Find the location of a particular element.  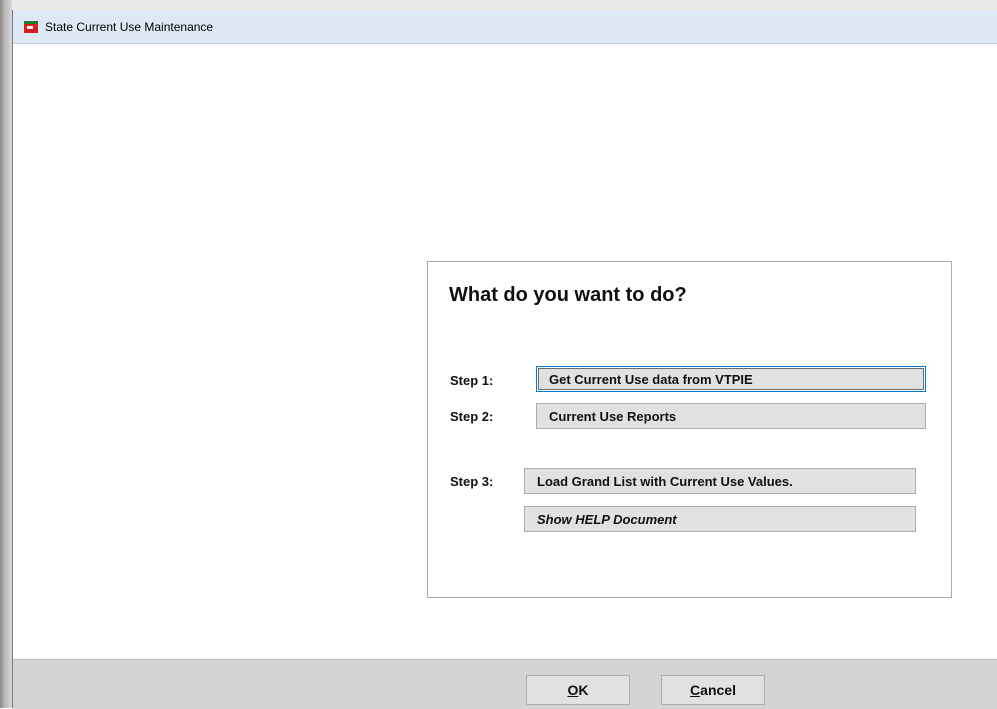

app-icon-mark is located at coordinates (30, 27).